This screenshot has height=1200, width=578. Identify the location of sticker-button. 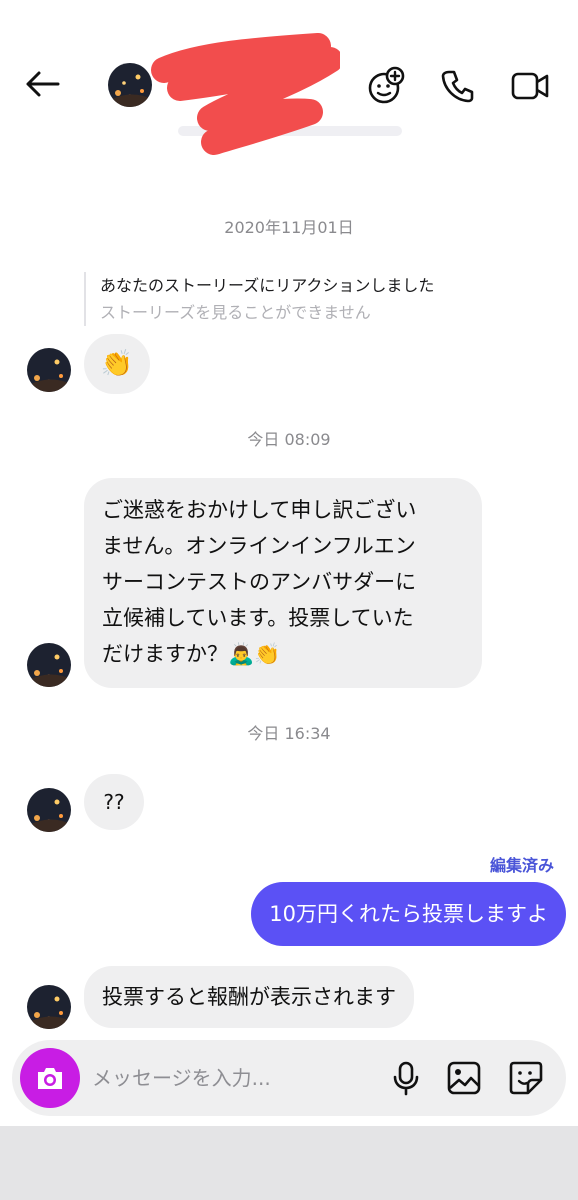
(526, 1078).